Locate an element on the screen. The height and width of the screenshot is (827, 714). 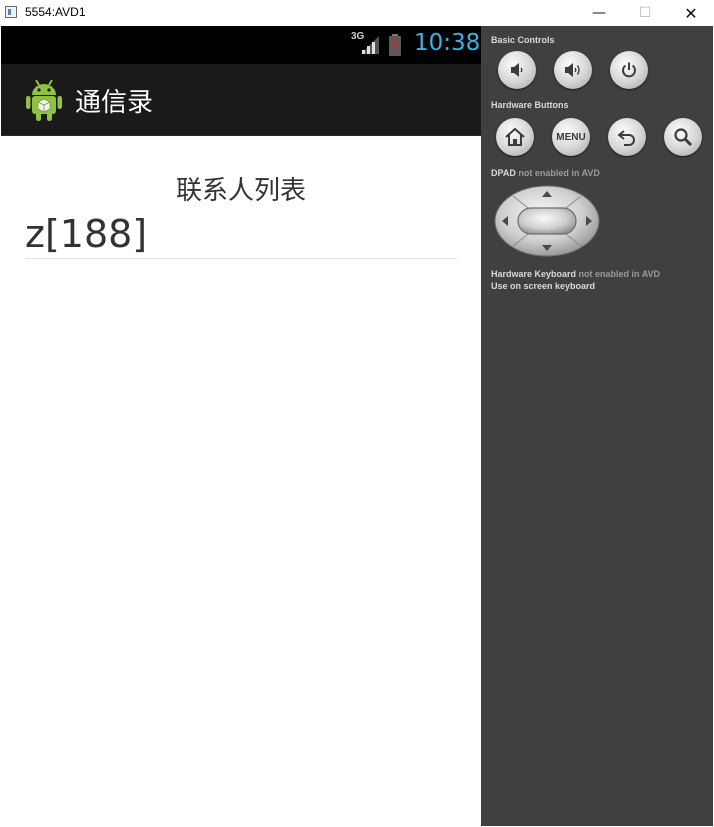
status-clock: 10:38 is located at coordinates (447, 43).